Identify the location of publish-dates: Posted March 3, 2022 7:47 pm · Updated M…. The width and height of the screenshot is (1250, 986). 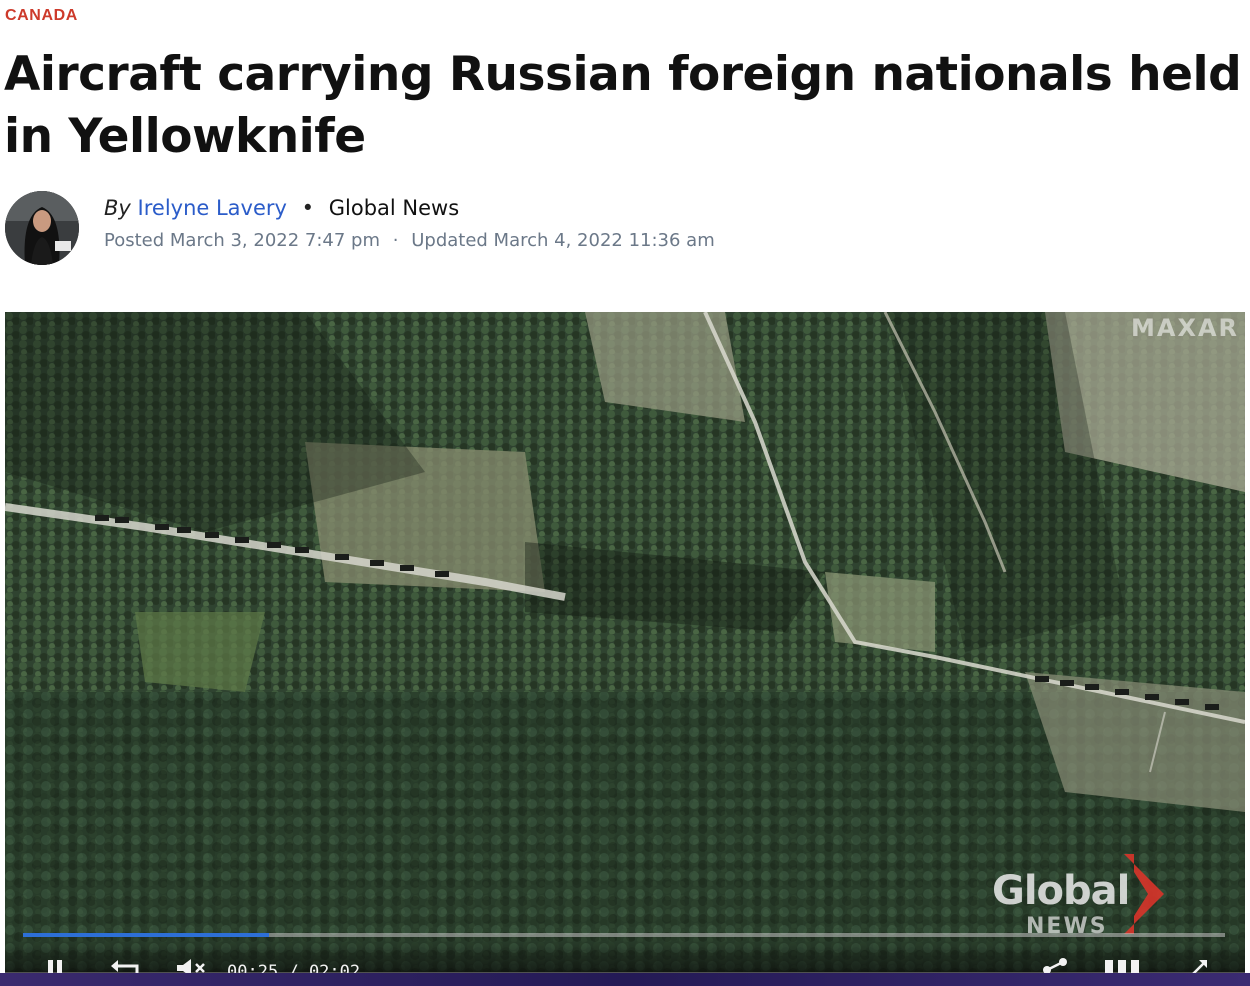
(409, 240).